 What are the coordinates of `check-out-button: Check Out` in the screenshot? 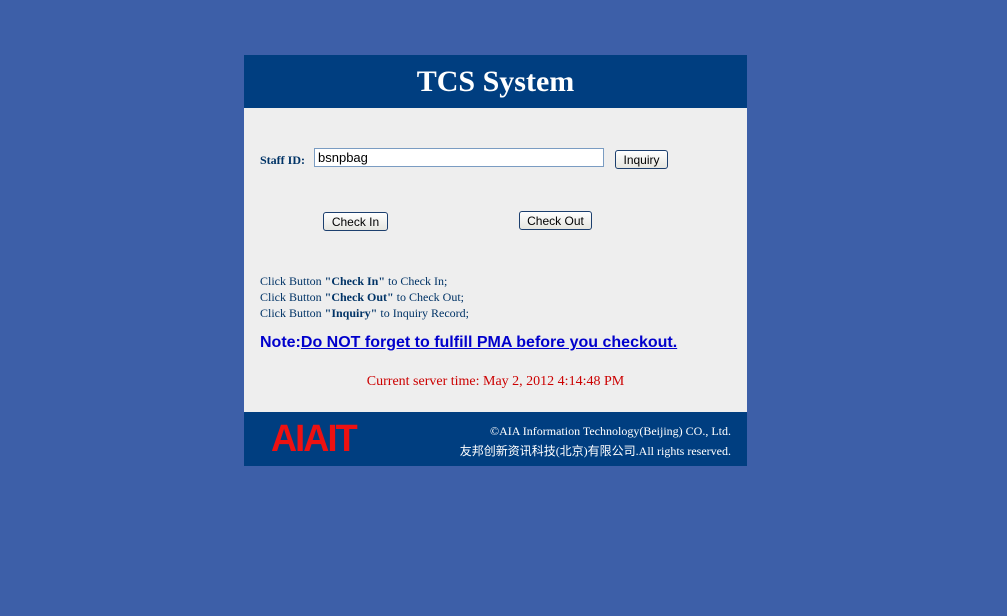 It's located at (555, 220).